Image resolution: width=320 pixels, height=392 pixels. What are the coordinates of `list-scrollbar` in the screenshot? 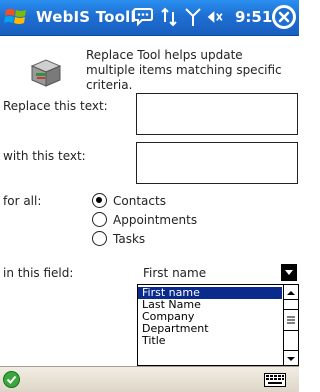 It's located at (290, 325).